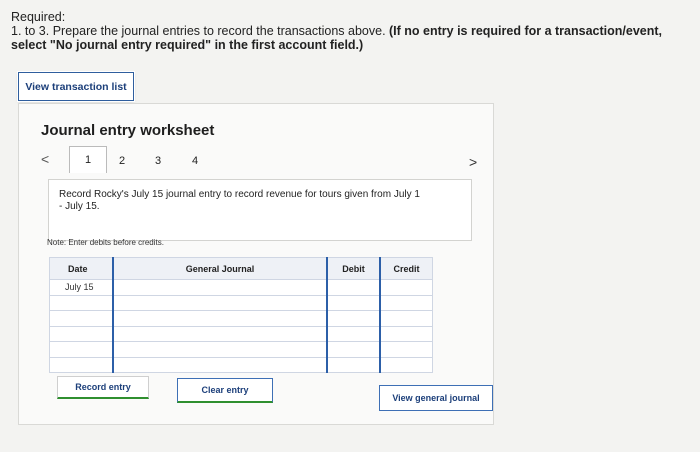 The width and height of the screenshot is (700, 452). Describe the element at coordinates (406, 268) in the screenshot. I see `credit-header: Credit` at that location.